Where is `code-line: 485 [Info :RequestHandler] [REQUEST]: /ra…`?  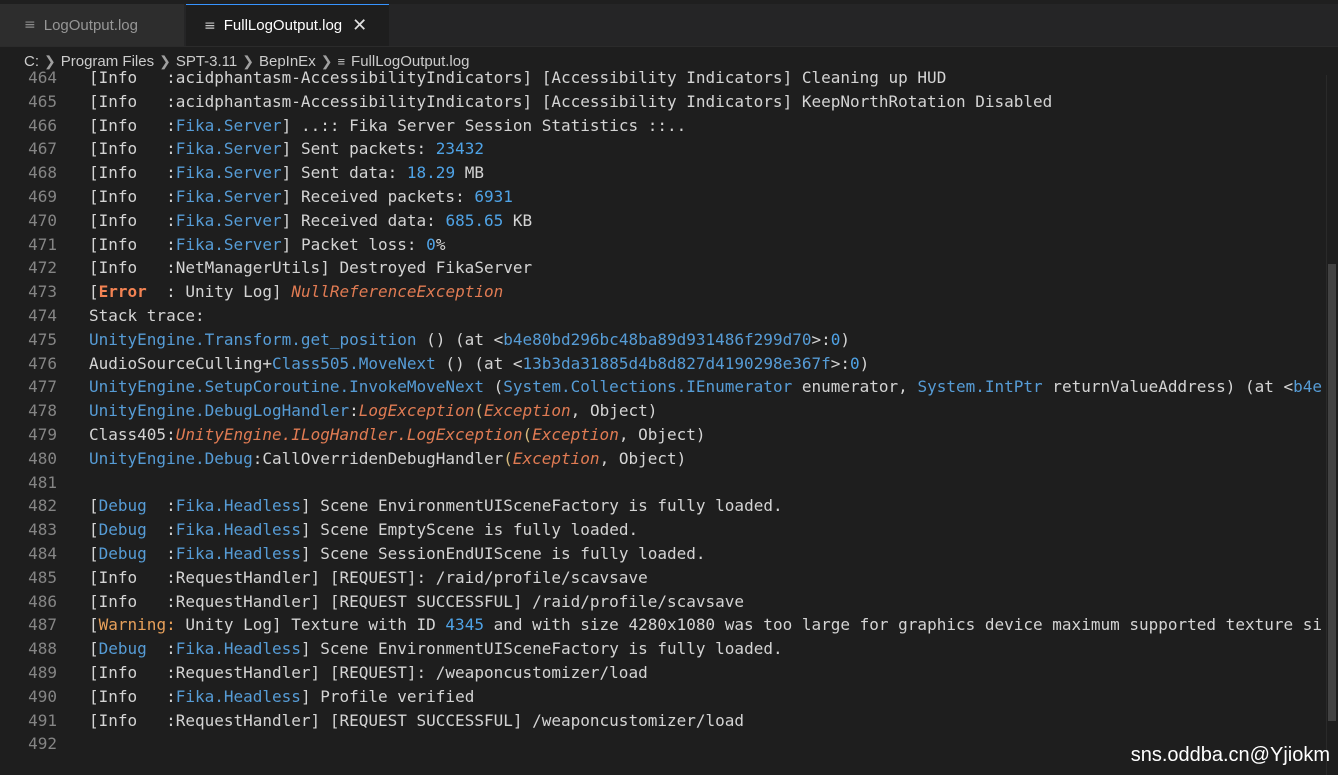
code-line: 485 [Info :RequestHandler] [REQUEST]: /ra… is located at coordinates (324, 578).